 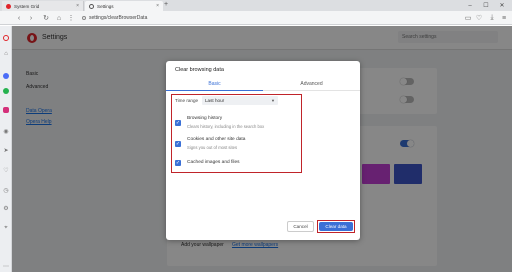 What do you see at coordinates (124, 6) in the screenshot?
I see `tab-settings: Settings ×` at bounding box center [124, 6].